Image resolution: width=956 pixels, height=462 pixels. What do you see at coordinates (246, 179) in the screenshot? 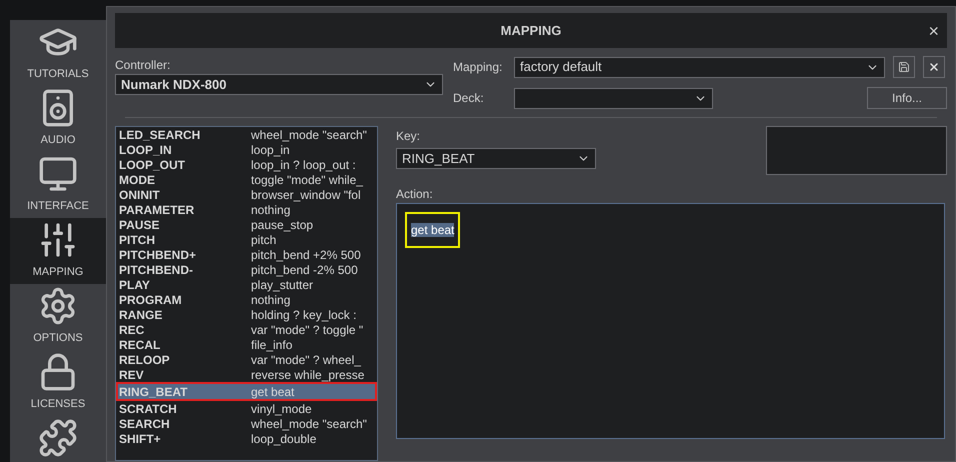
I see `key-list-row: MODE toggle "mode" while_` at bounding box center [246, 179].